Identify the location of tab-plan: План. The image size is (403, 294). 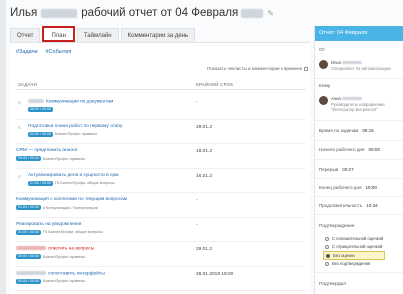
(58, 34).